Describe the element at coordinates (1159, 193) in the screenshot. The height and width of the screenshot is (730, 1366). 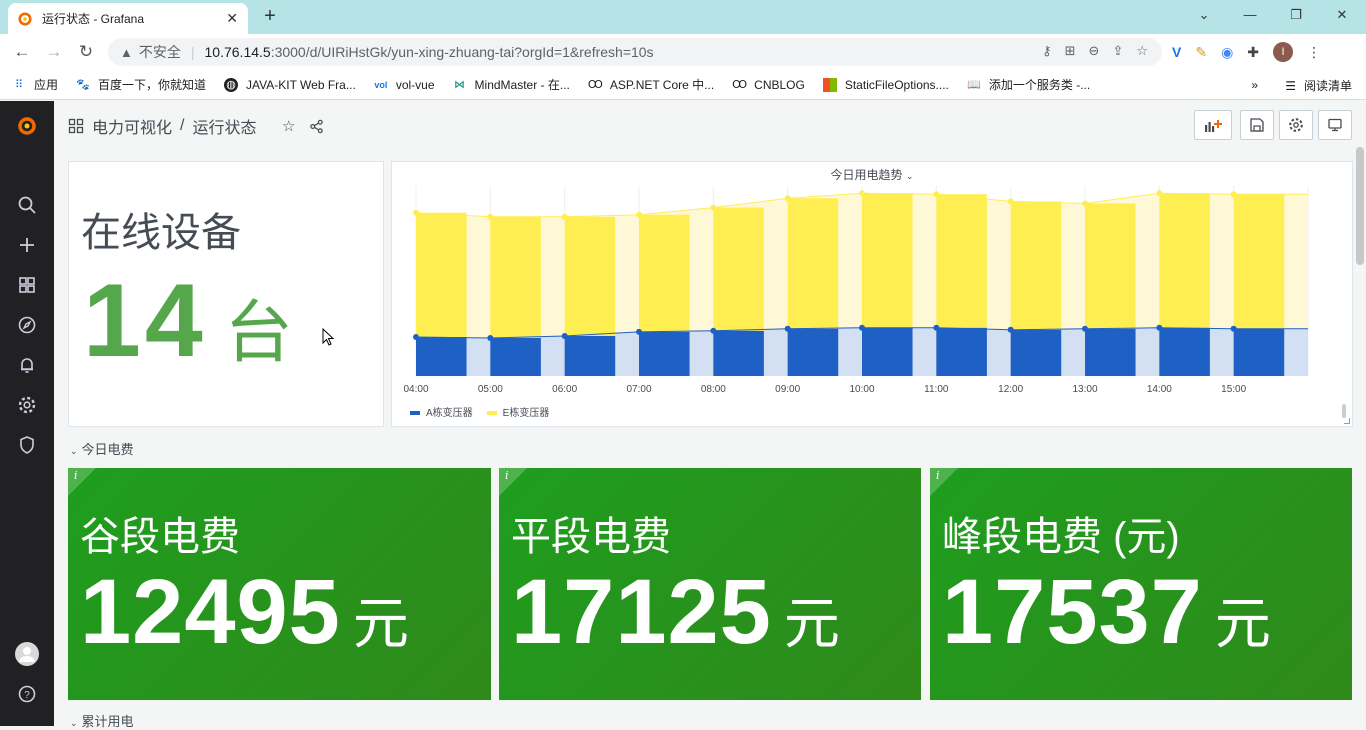
I see `series-line-e-point-14:00` at that location.